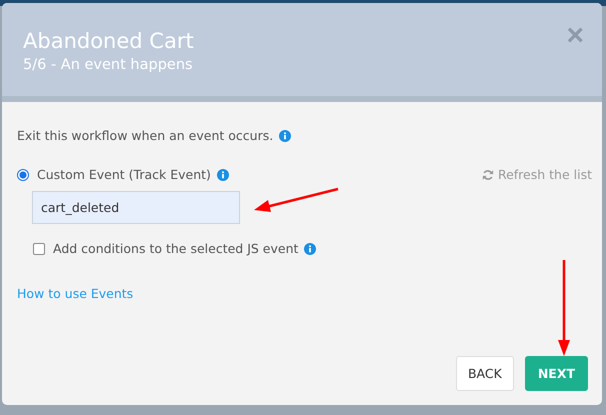 The image size is (606, 415). What do you see at coordinates (23, 174) in the screenshot?
I see `radio-button` at bounding box center [23, 174].